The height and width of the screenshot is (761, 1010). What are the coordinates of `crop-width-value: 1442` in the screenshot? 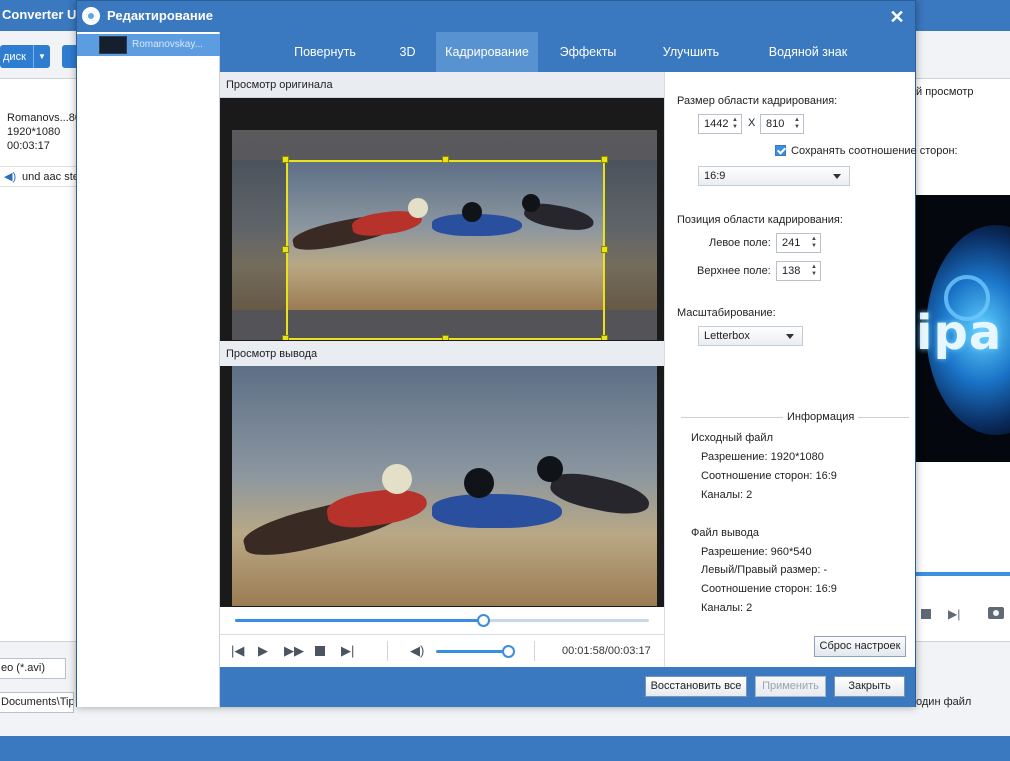 It's located at (716, 124).